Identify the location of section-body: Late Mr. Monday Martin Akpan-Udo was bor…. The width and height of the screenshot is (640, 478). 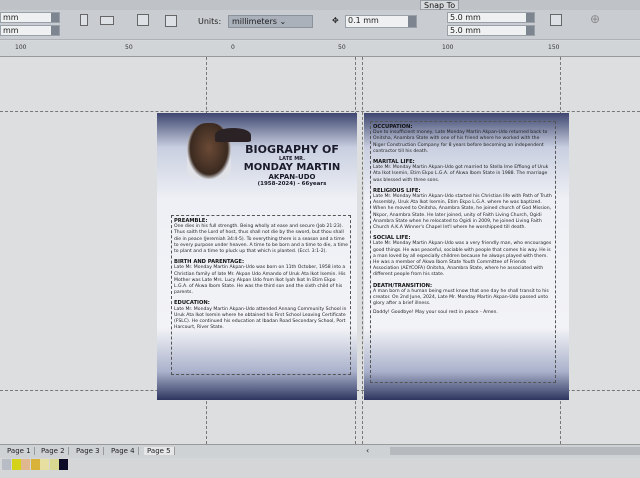
(260, 280).